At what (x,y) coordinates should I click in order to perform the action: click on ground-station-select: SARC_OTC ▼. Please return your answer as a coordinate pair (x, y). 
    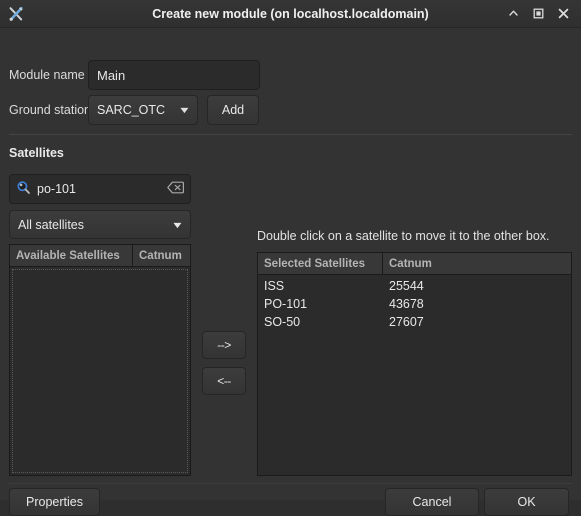
    Looking at the image, I should click on (143, 110).